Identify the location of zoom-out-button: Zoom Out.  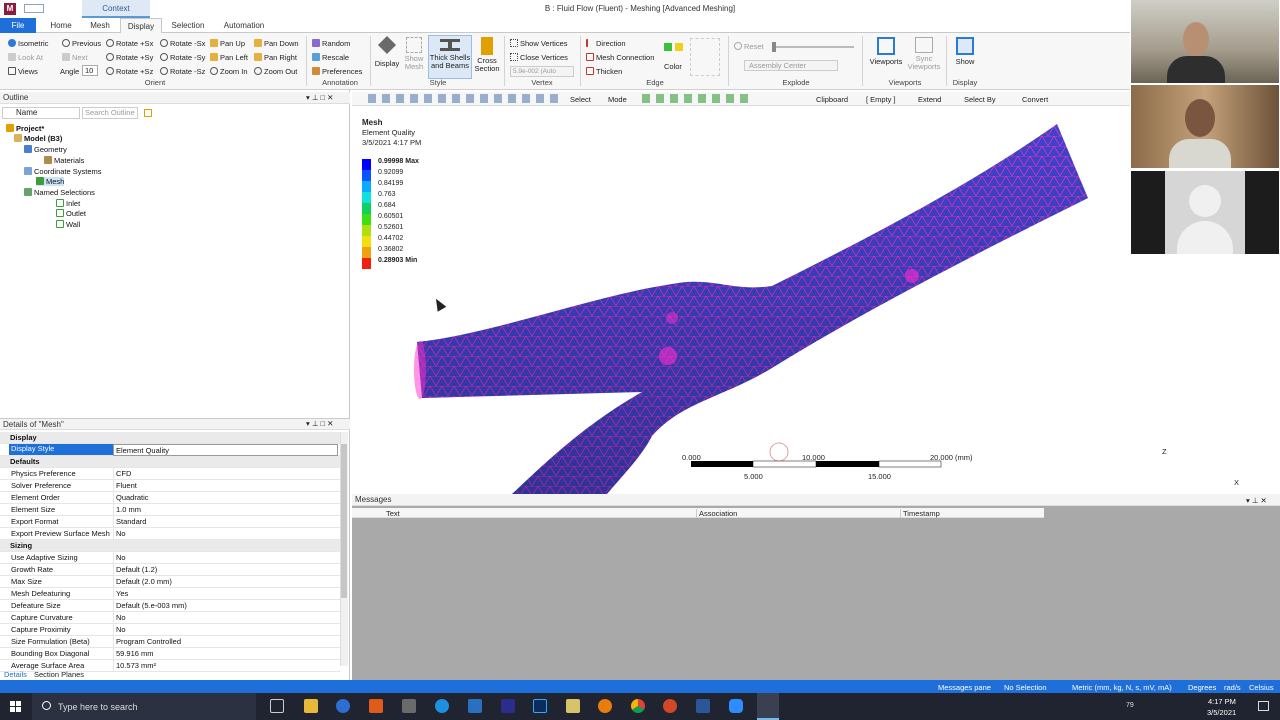
(275, 71).